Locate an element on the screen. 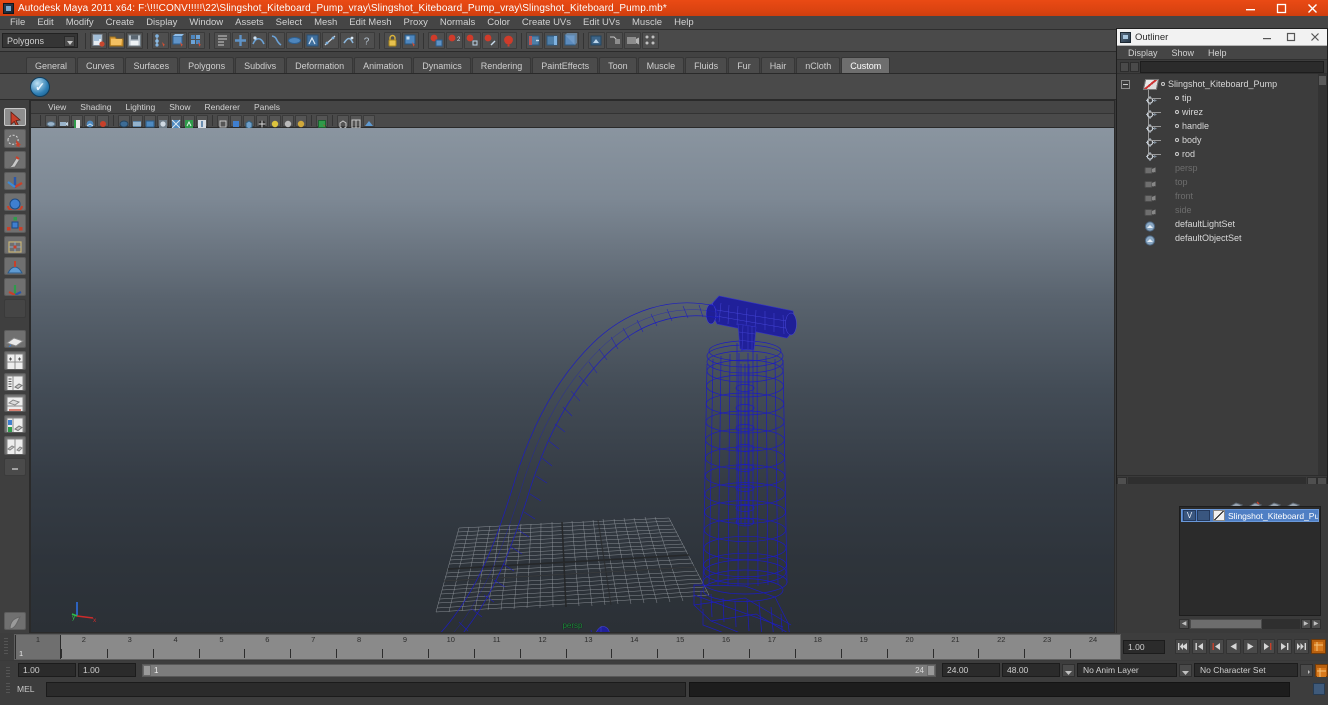  scroll-right-arrow-icon: ▶ is located at coordinates (1306, 623).